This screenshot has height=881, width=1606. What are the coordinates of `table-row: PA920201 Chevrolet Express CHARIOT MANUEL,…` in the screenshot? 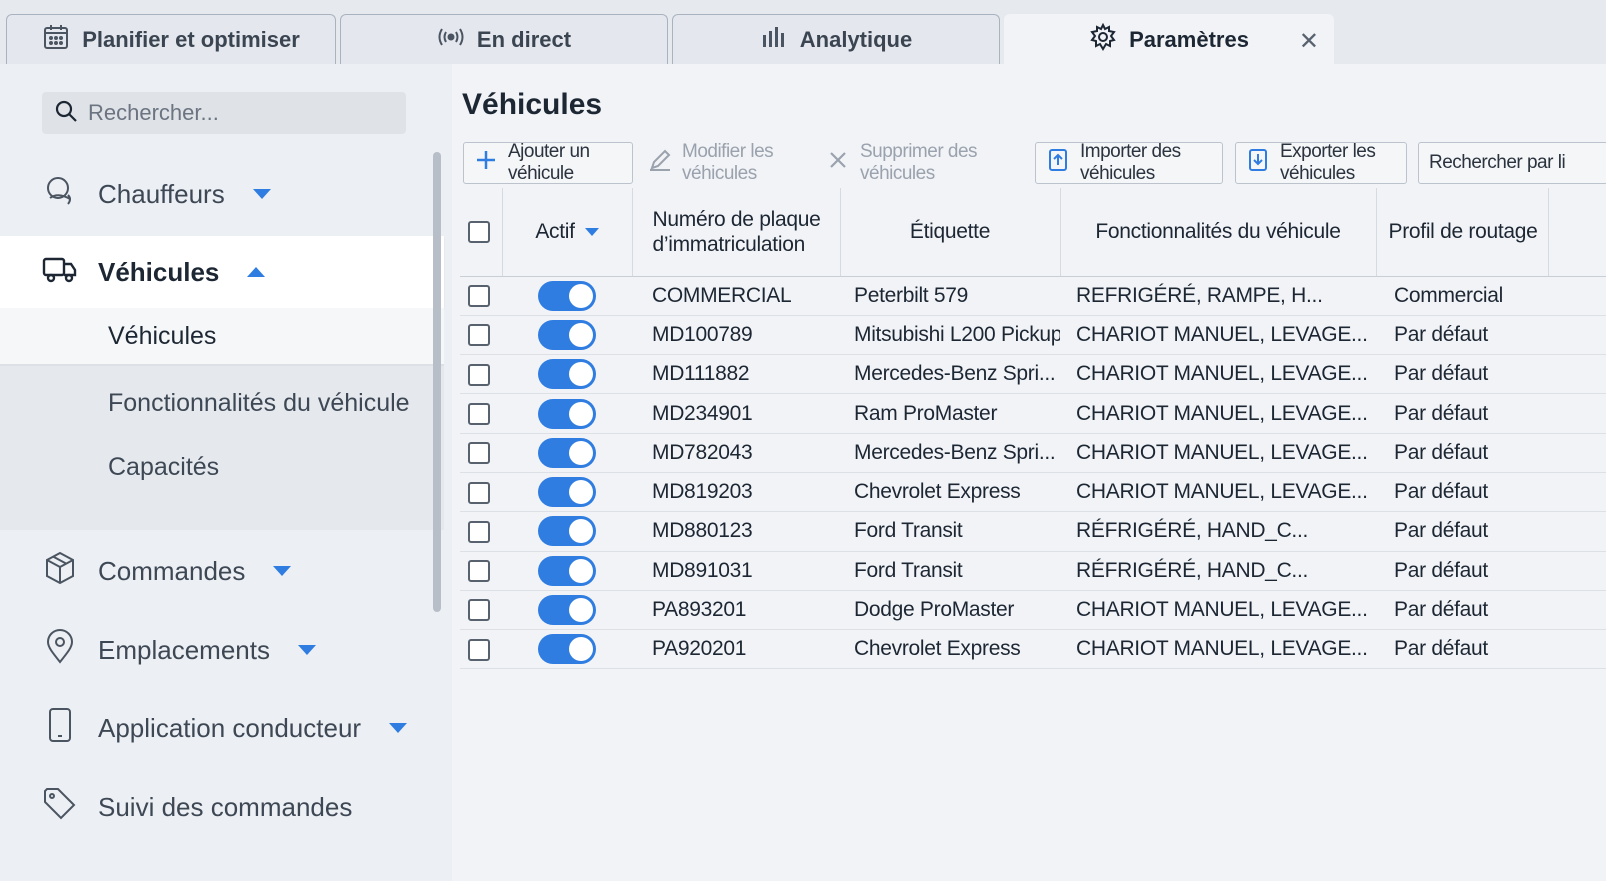 It's located at (1033, 649).